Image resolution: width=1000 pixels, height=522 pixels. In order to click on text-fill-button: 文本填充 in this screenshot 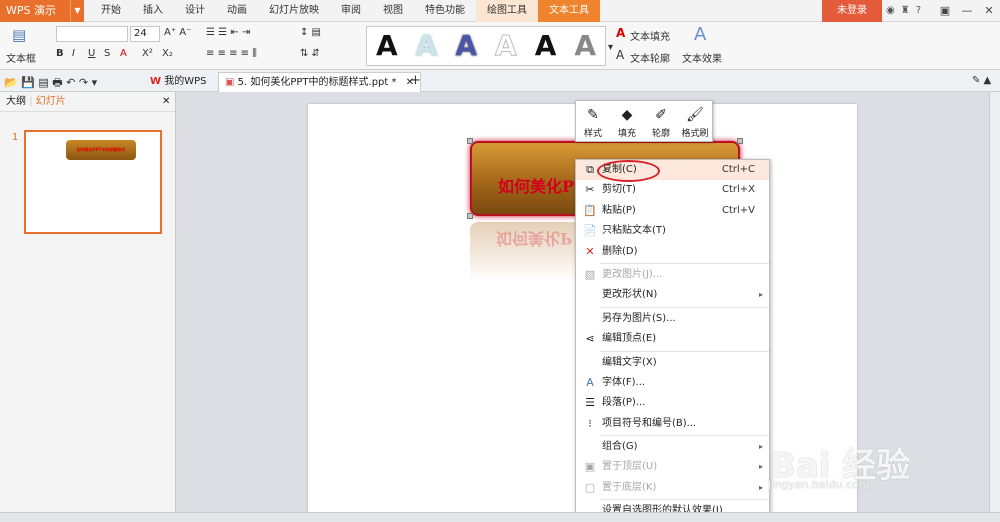, I will do `click(650, 35)`.